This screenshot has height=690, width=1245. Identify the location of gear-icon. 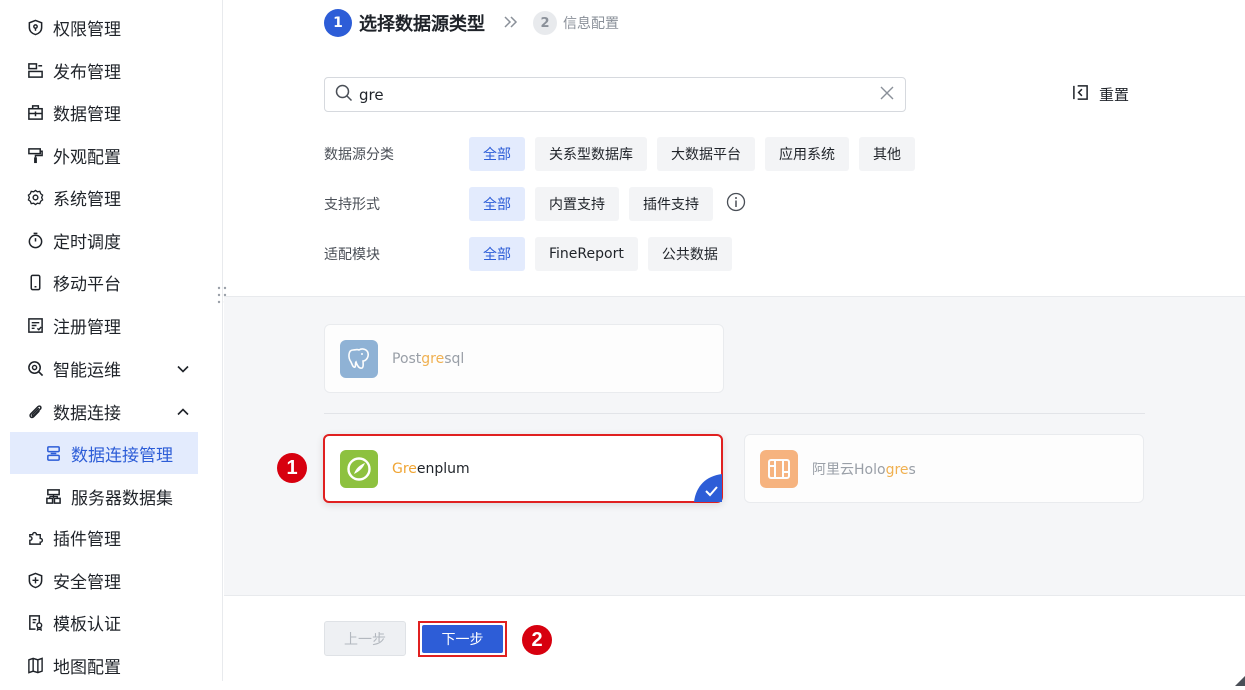
(35, 197).